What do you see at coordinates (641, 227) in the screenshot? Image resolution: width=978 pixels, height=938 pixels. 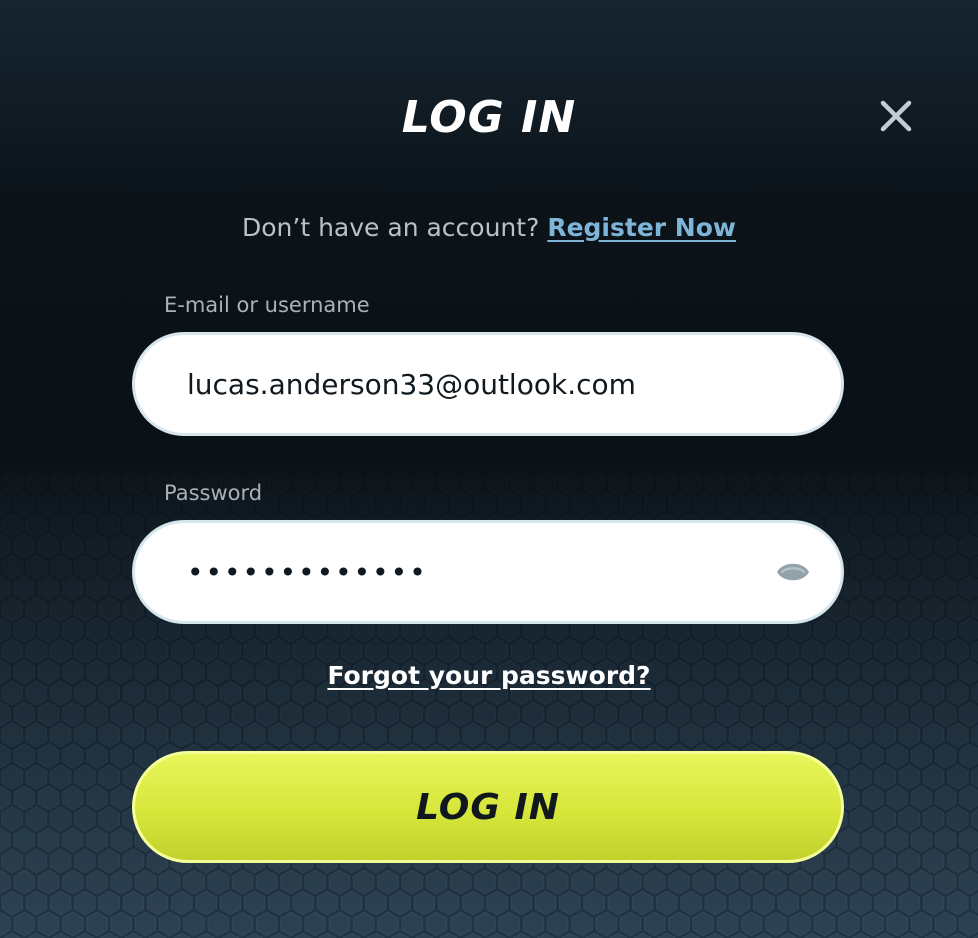 I see `register-now-link: Register Now` at bounding box center [641, 227].